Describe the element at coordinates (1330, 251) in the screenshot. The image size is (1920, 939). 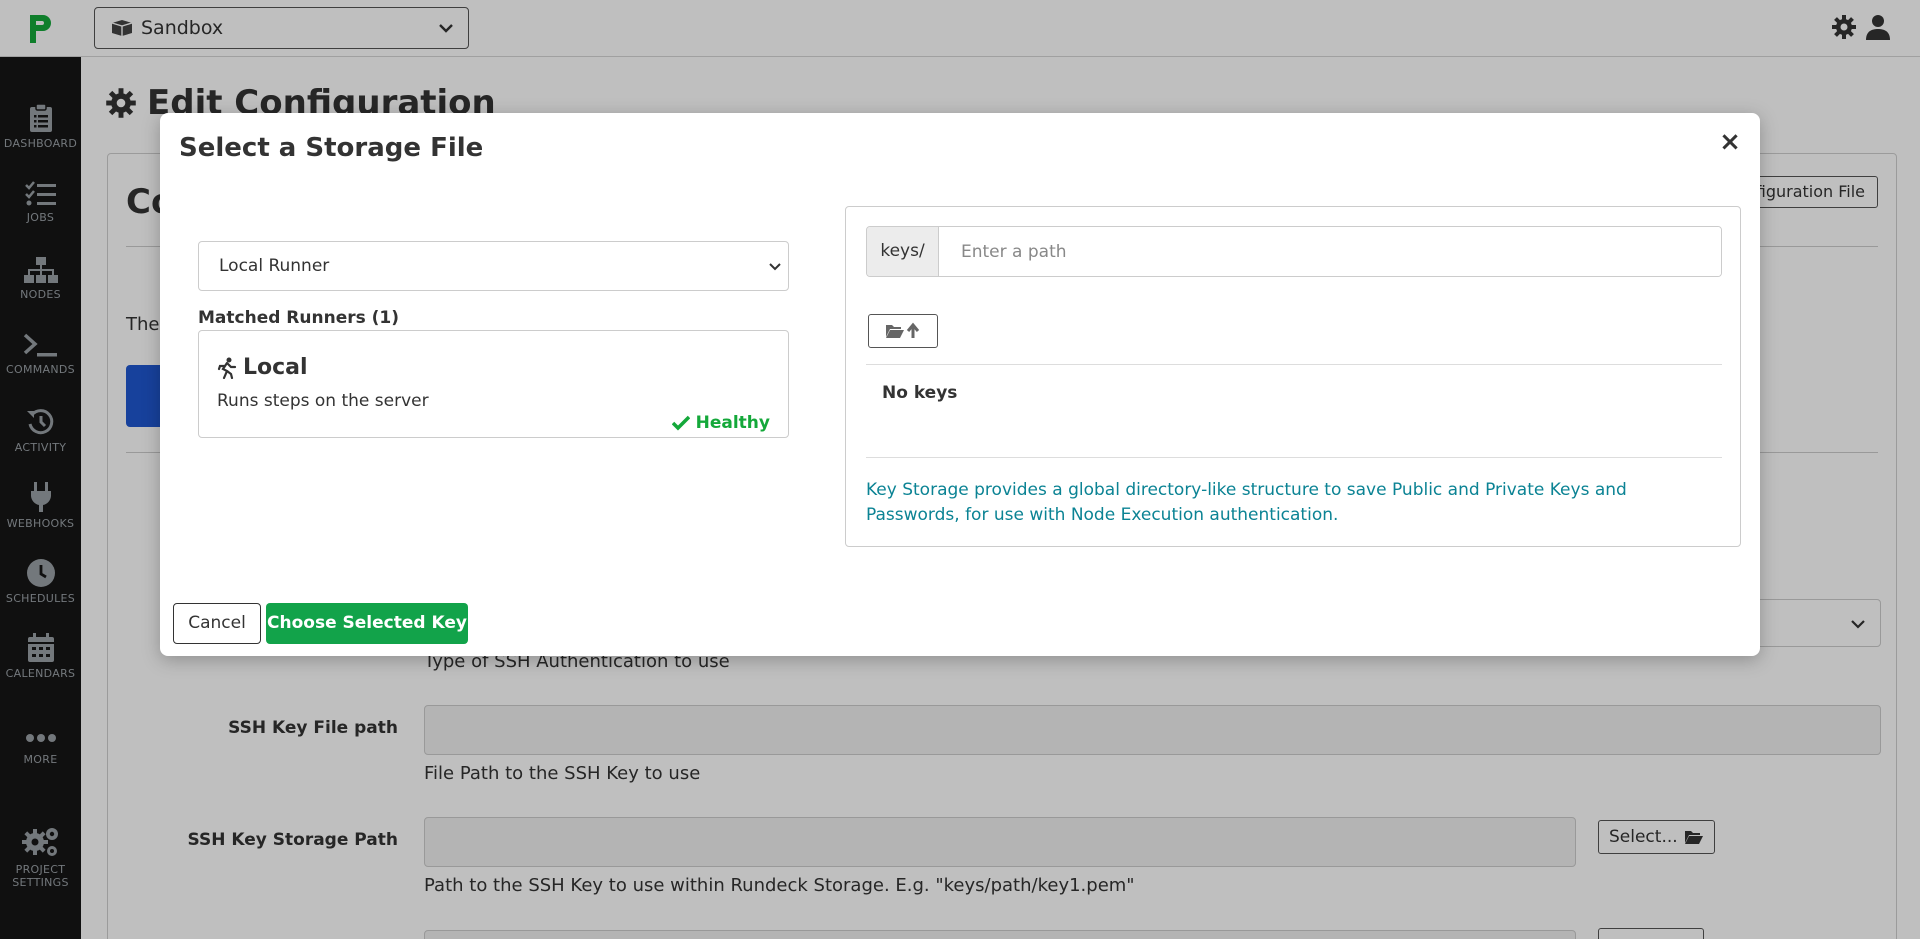
I see `path-input` at that location.